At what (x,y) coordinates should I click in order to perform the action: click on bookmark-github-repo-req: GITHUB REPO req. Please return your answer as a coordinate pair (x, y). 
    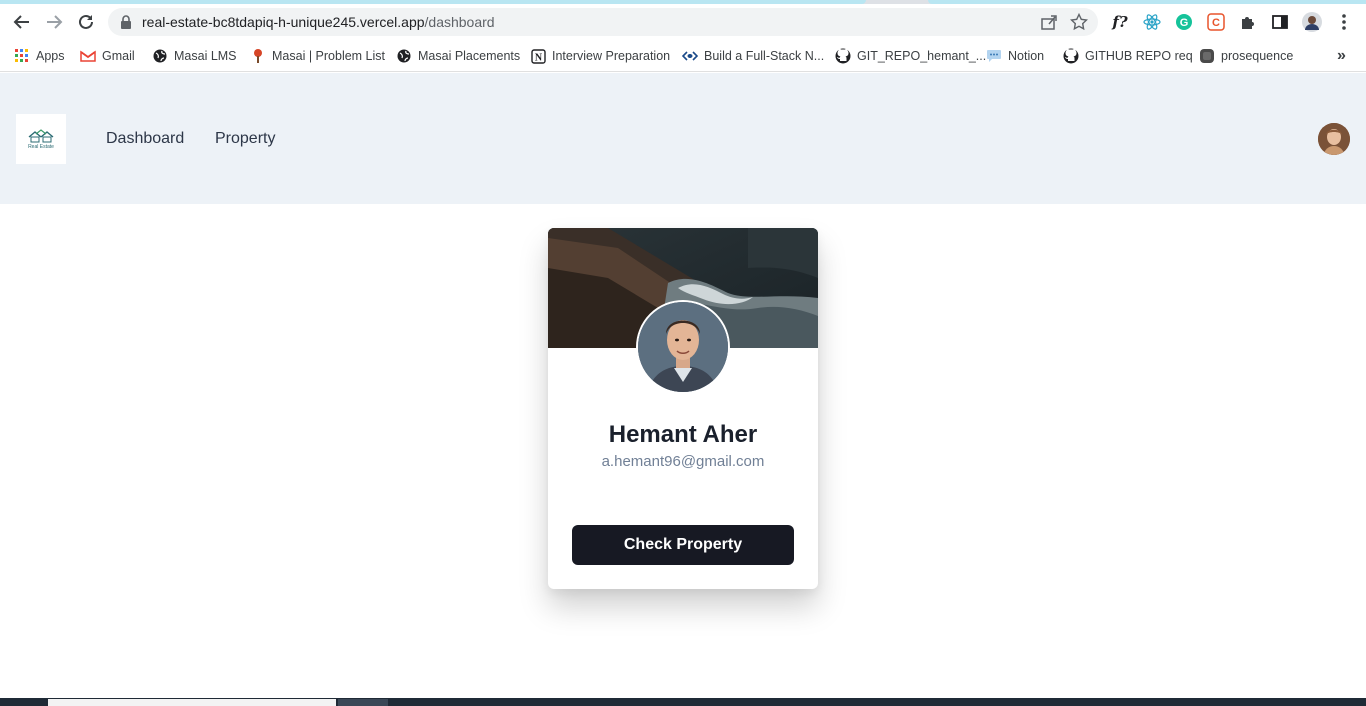
    Looking at the image, I should click on (1128, 56).